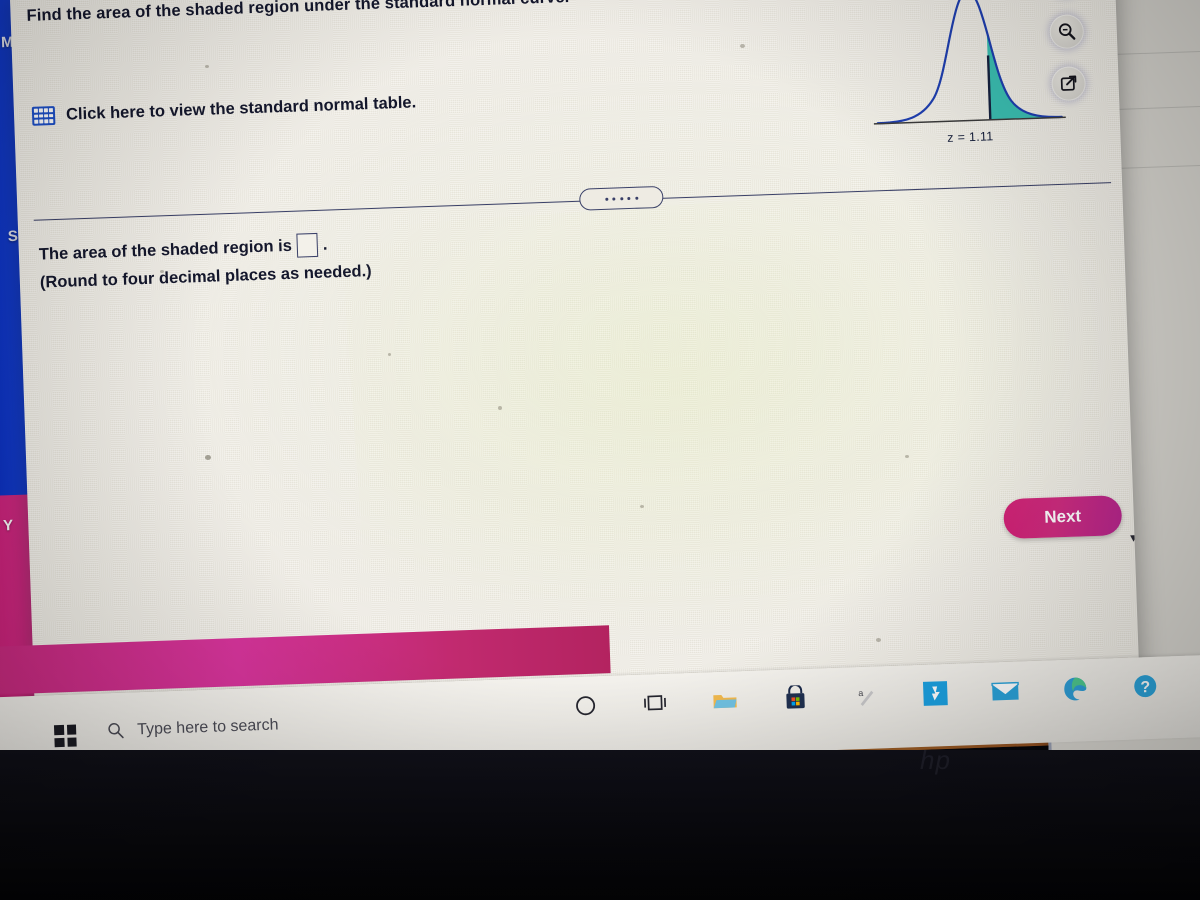  I want to click on expand-dots-button, so click(621, 198).